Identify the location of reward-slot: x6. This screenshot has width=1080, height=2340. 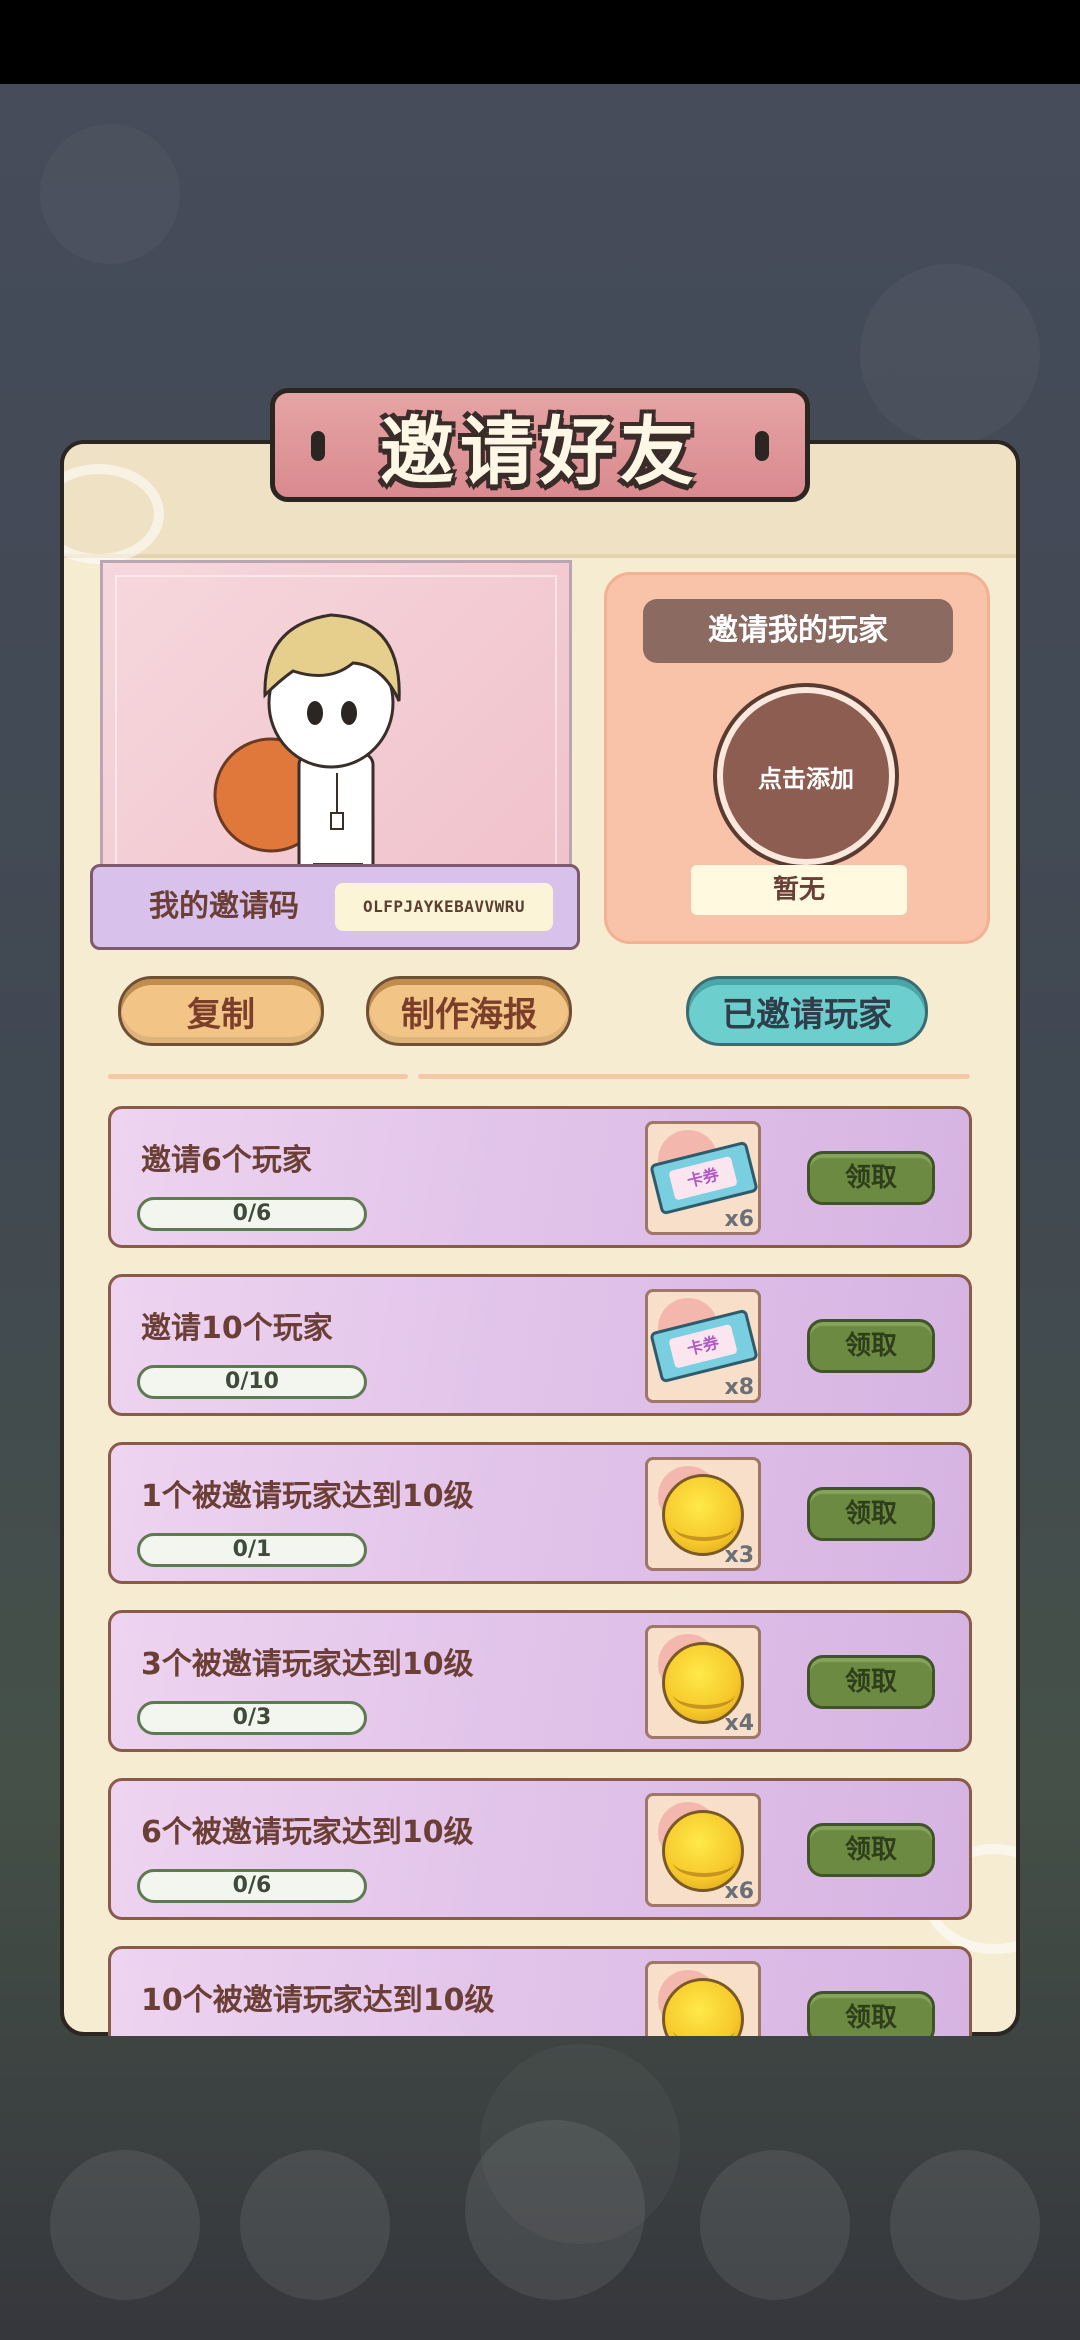
(703, 1850).